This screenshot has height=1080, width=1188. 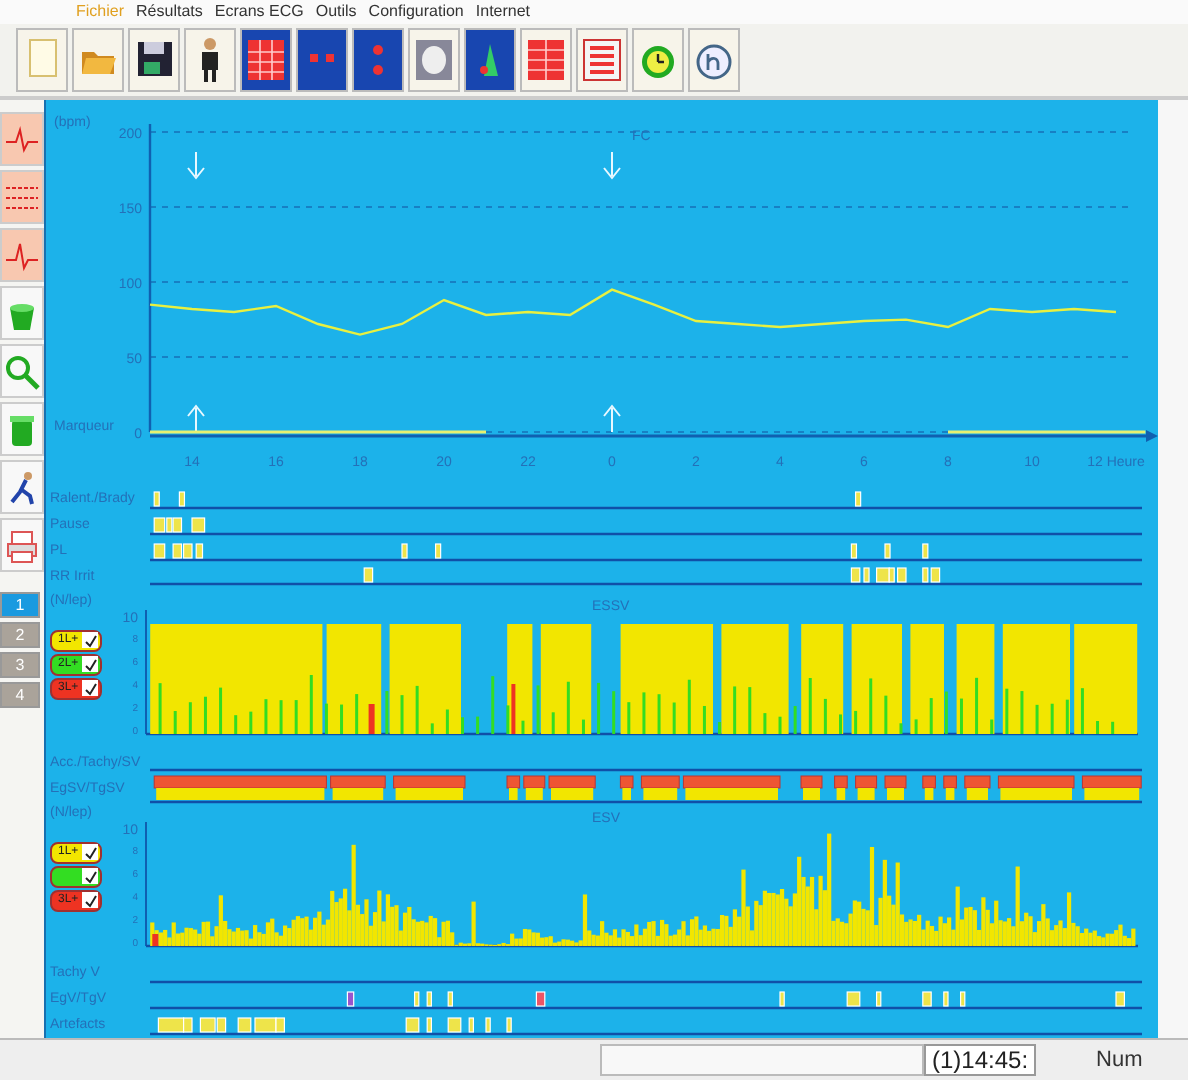 I want to click on menu-item: Résultats, so click(x=169, y=12).